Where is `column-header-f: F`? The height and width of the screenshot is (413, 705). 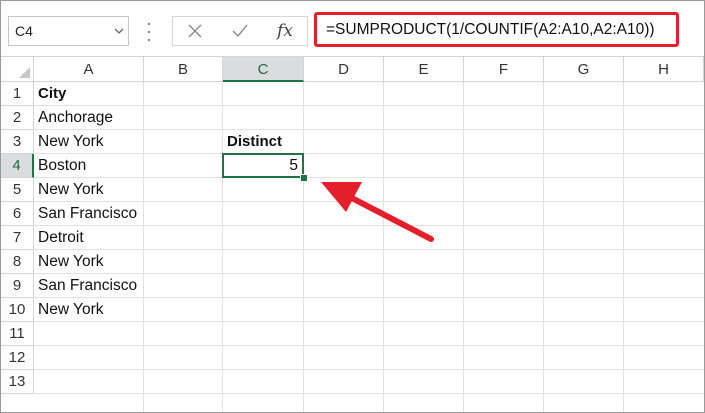
column-header-f: F is located at coordinates (504, 69).